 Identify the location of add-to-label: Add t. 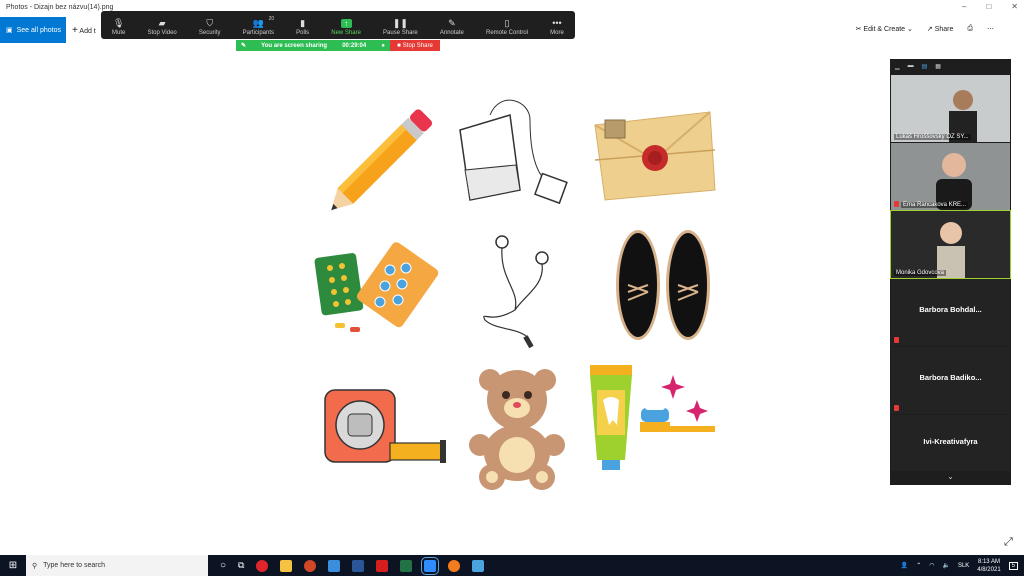
(87, 31).